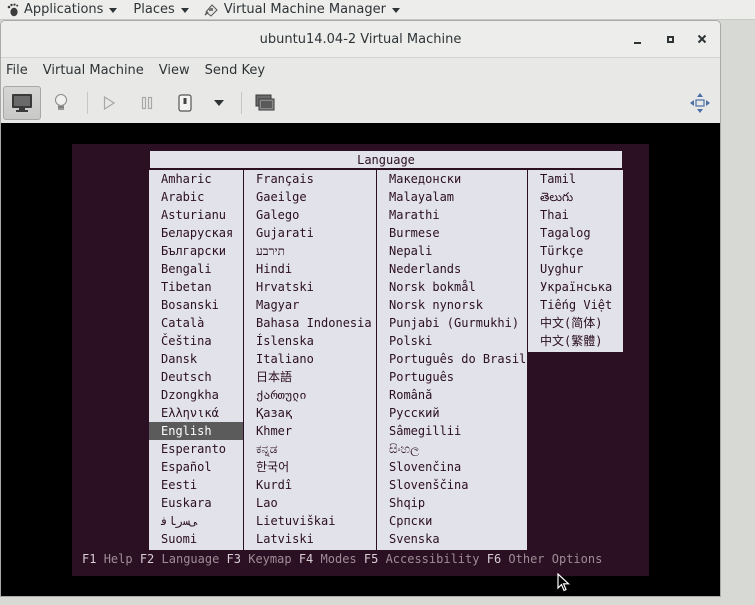 Image resolution: width=755 pixels, height=605 pixels. Describe the element at coordinates (575, 233) in the screenshot. I see `language-option: Tagalog` at that location.